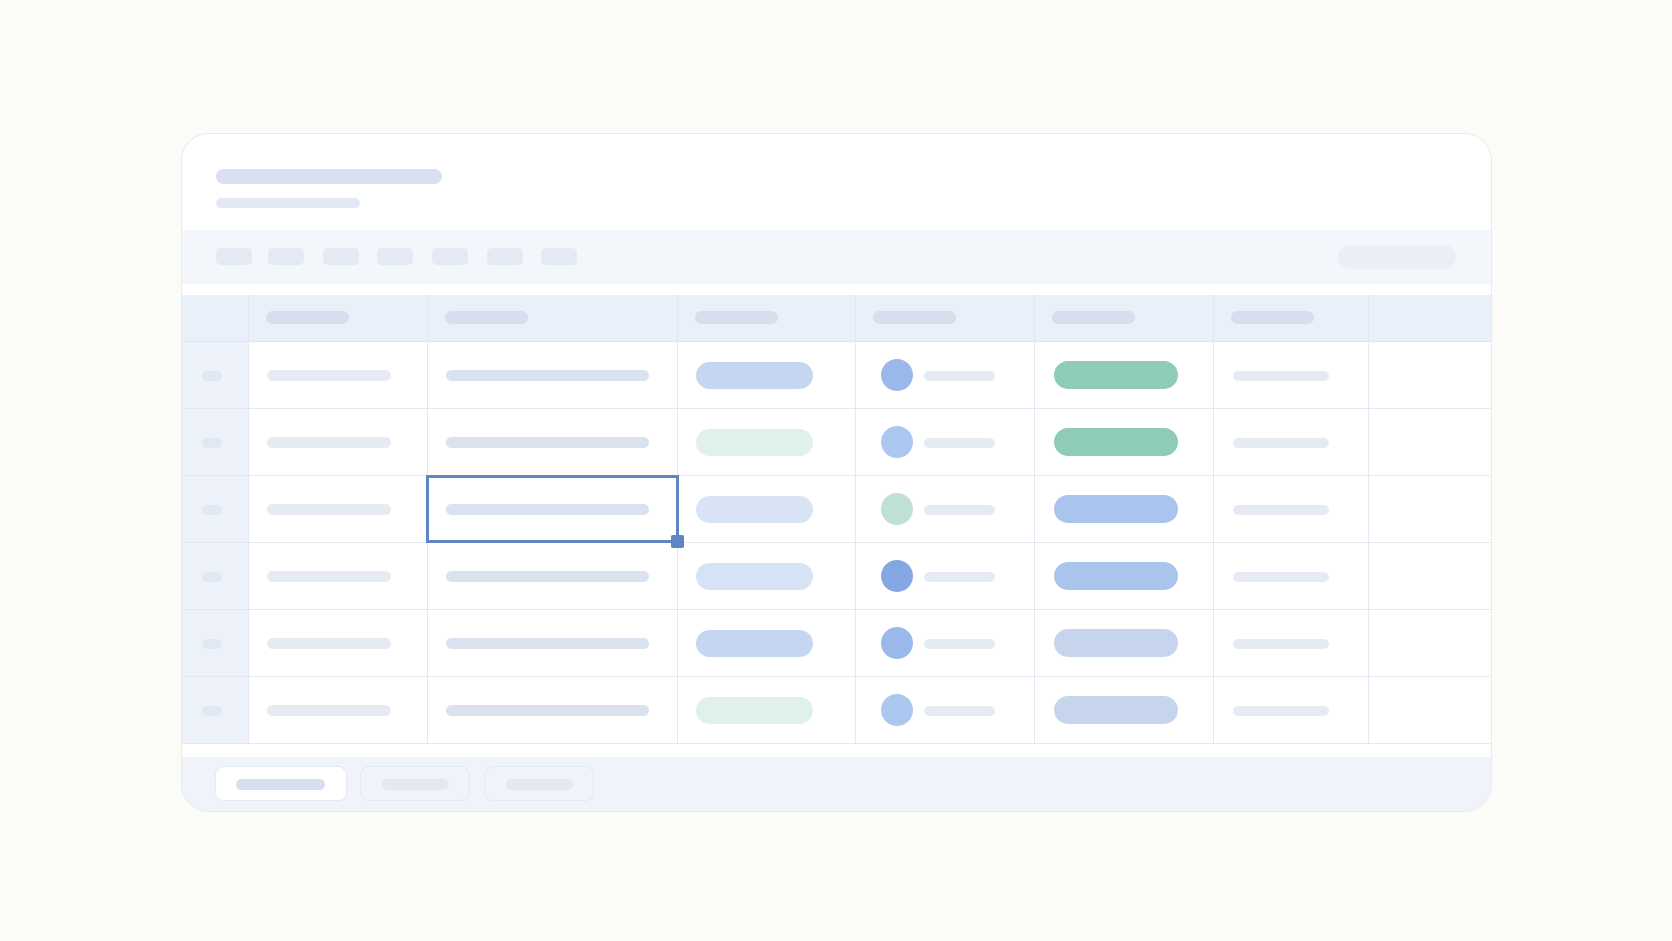 Image resolution: width=1672 pixels, height=941 pixels. I want to click on page-subtitle, so click(288, 203).